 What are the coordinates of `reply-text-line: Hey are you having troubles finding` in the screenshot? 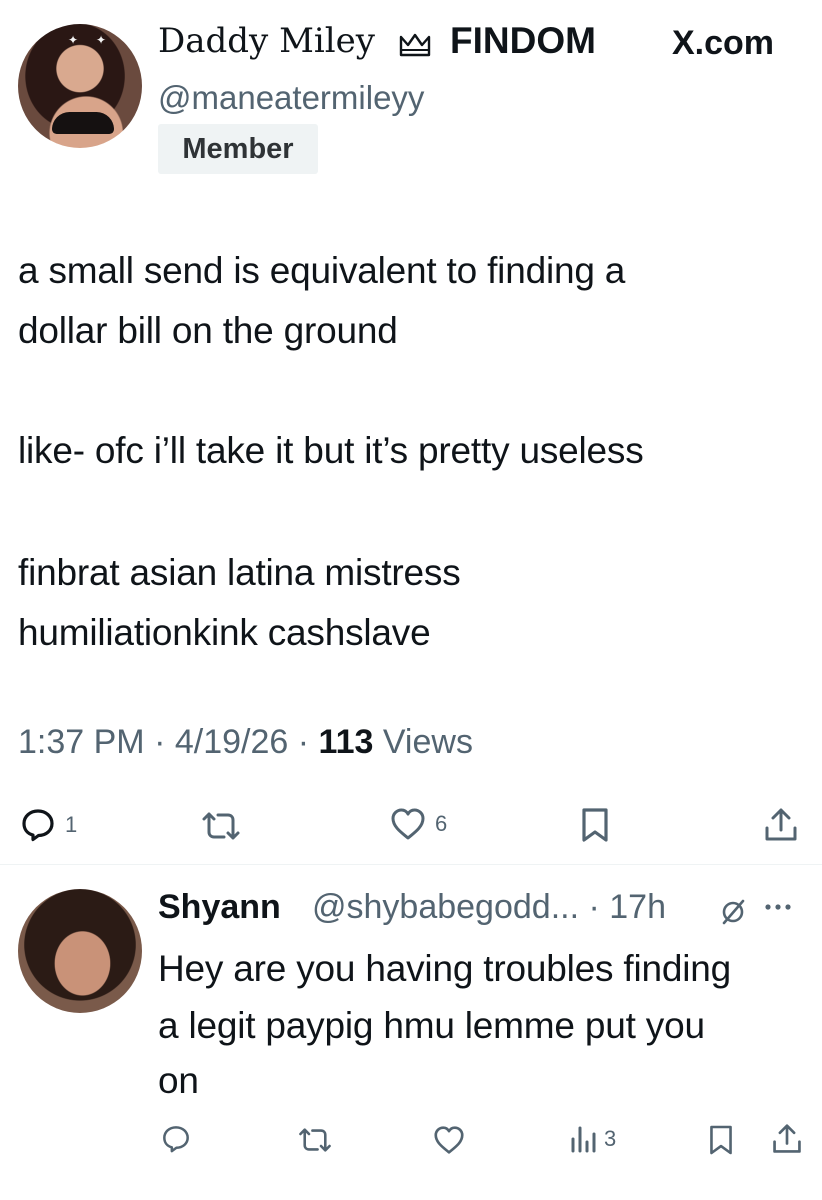 It's located at (445, 968).